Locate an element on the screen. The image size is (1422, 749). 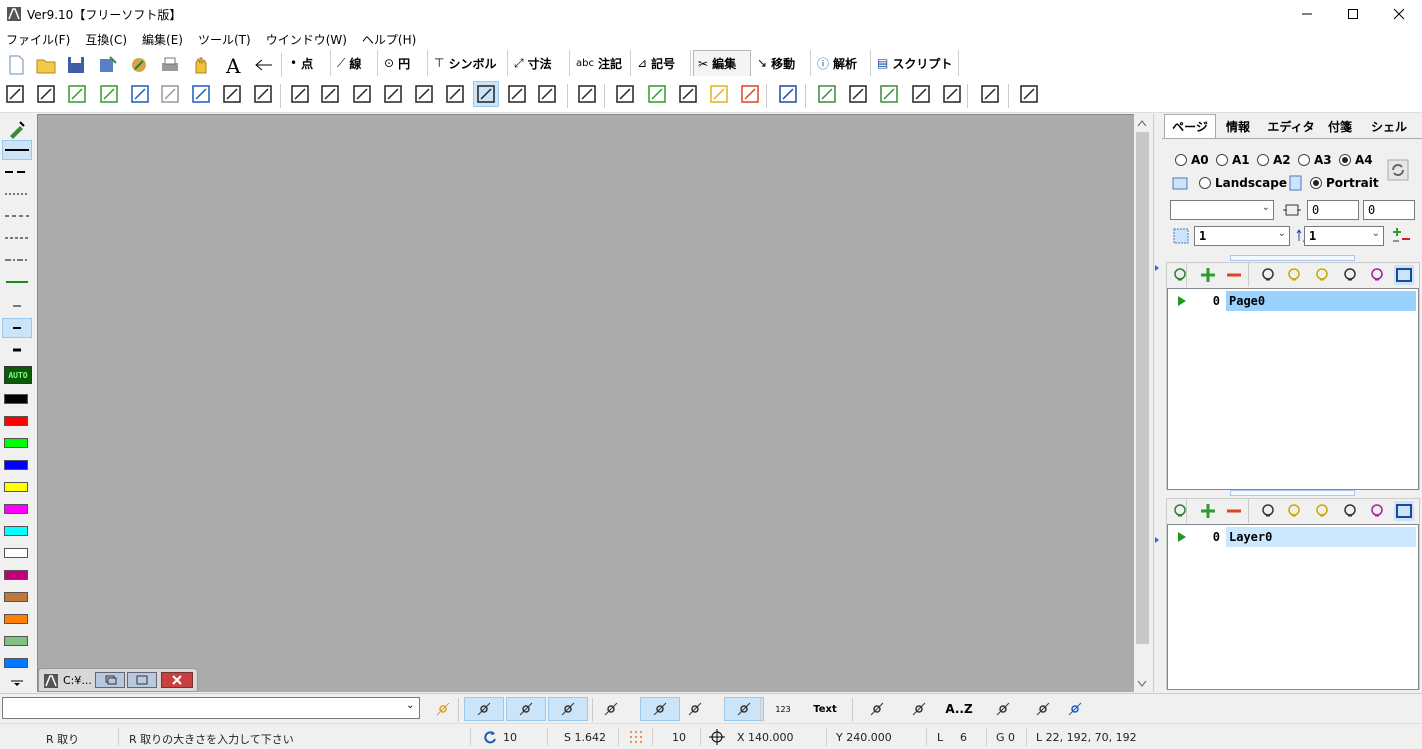
intersect-icon is located at coordinates (362, 94).